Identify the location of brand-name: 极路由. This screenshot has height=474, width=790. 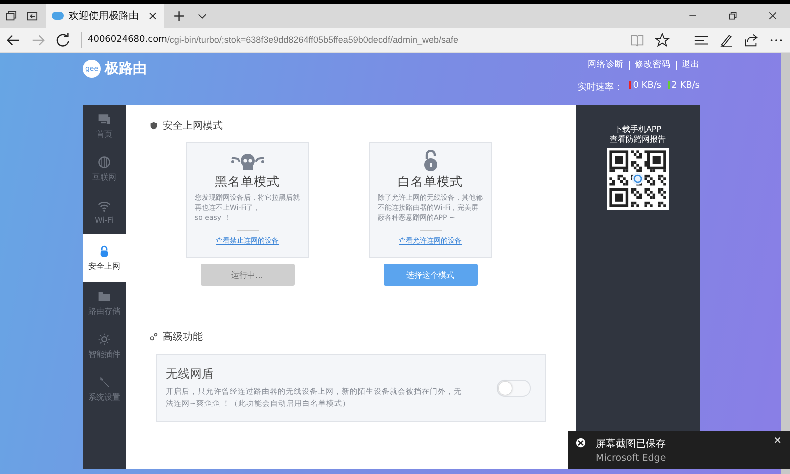
(126, 69).